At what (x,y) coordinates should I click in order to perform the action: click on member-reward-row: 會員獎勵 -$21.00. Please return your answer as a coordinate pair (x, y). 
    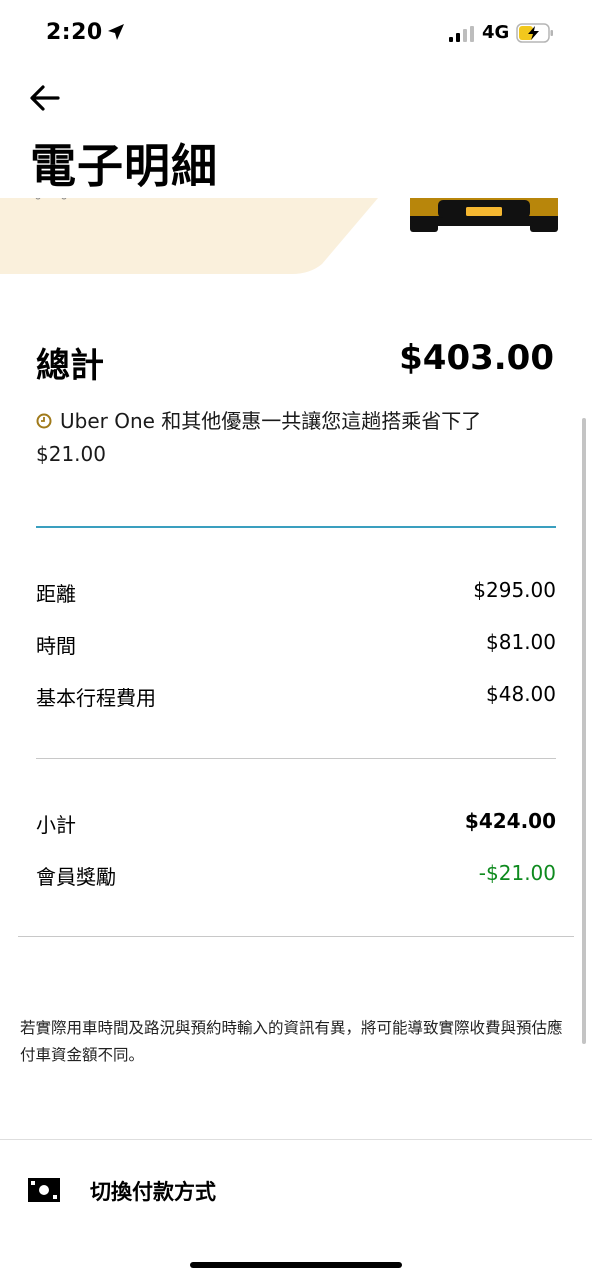
    Looking at the image, I should click on (296, 876).